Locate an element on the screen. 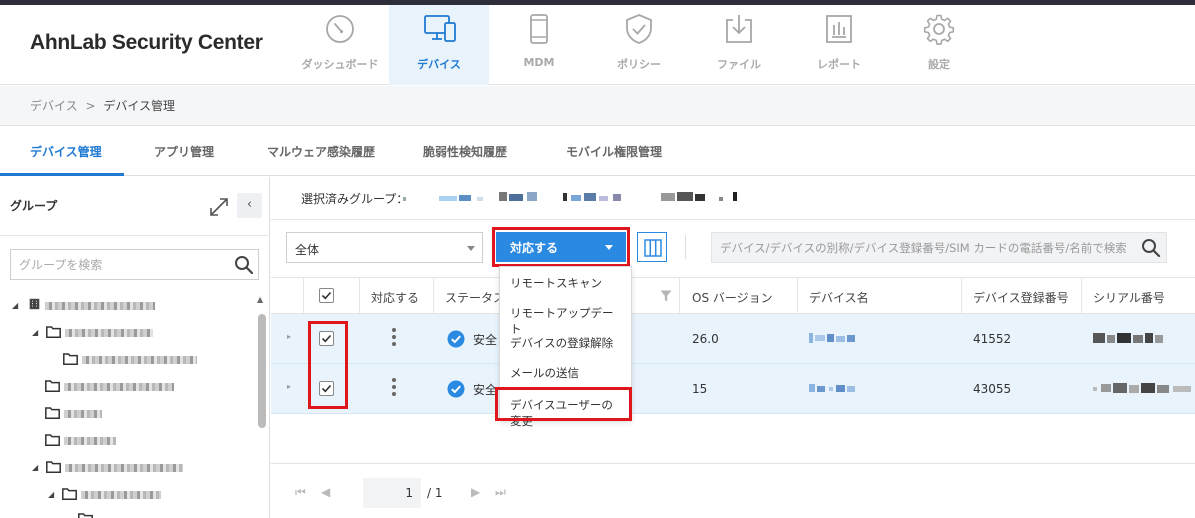  columns-icon is located at coordinates (653, 248).